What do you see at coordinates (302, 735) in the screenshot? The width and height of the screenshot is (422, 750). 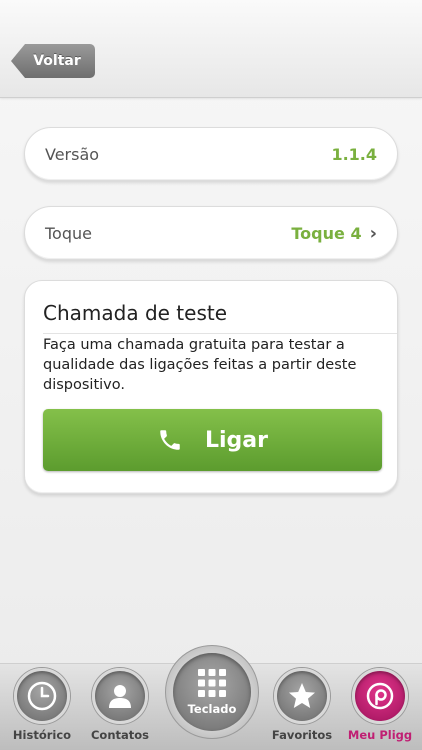 I see `tab-label: Favoritos` at bounding box center [302, 735].